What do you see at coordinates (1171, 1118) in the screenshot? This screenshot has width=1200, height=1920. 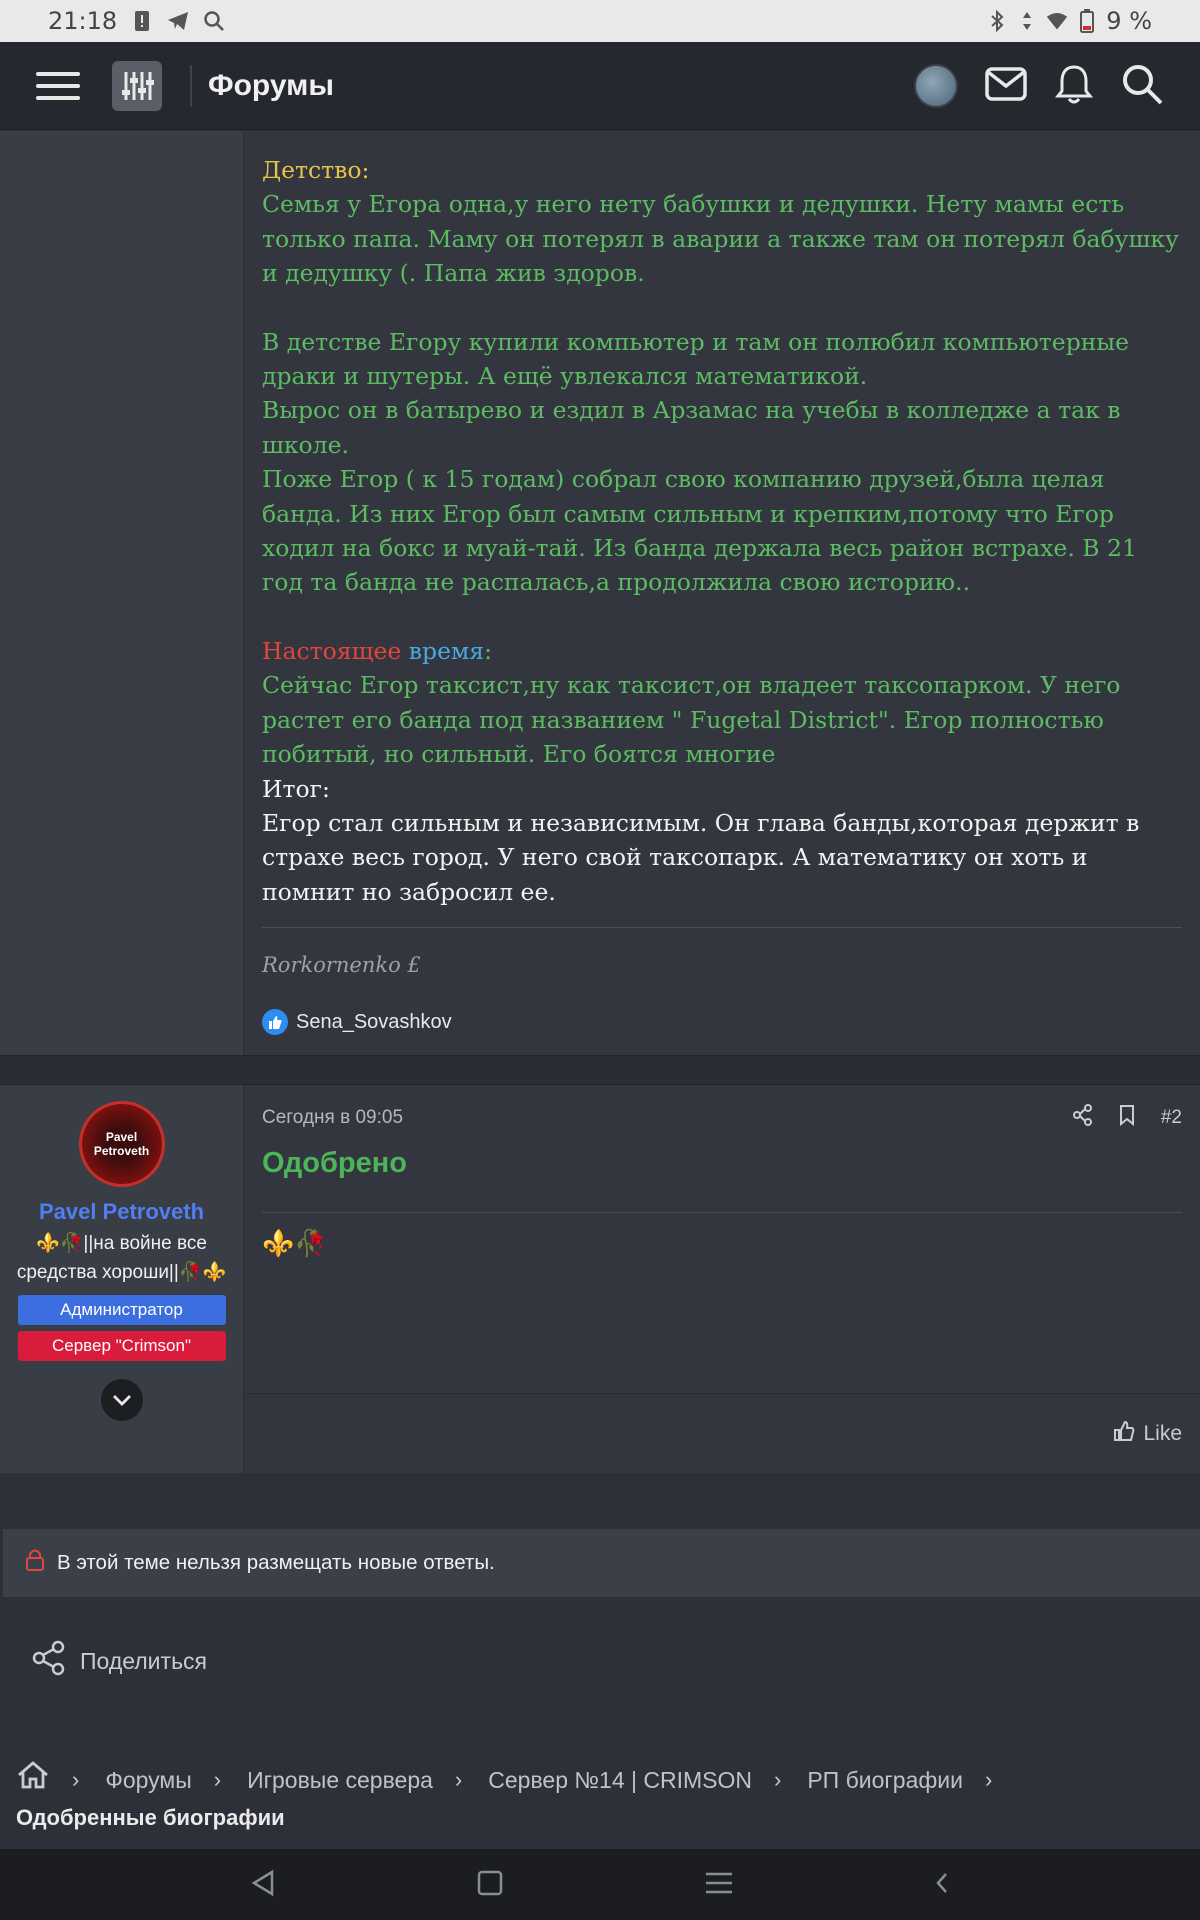 I see `post-number: #2` at bounding box center [1171, 1118].